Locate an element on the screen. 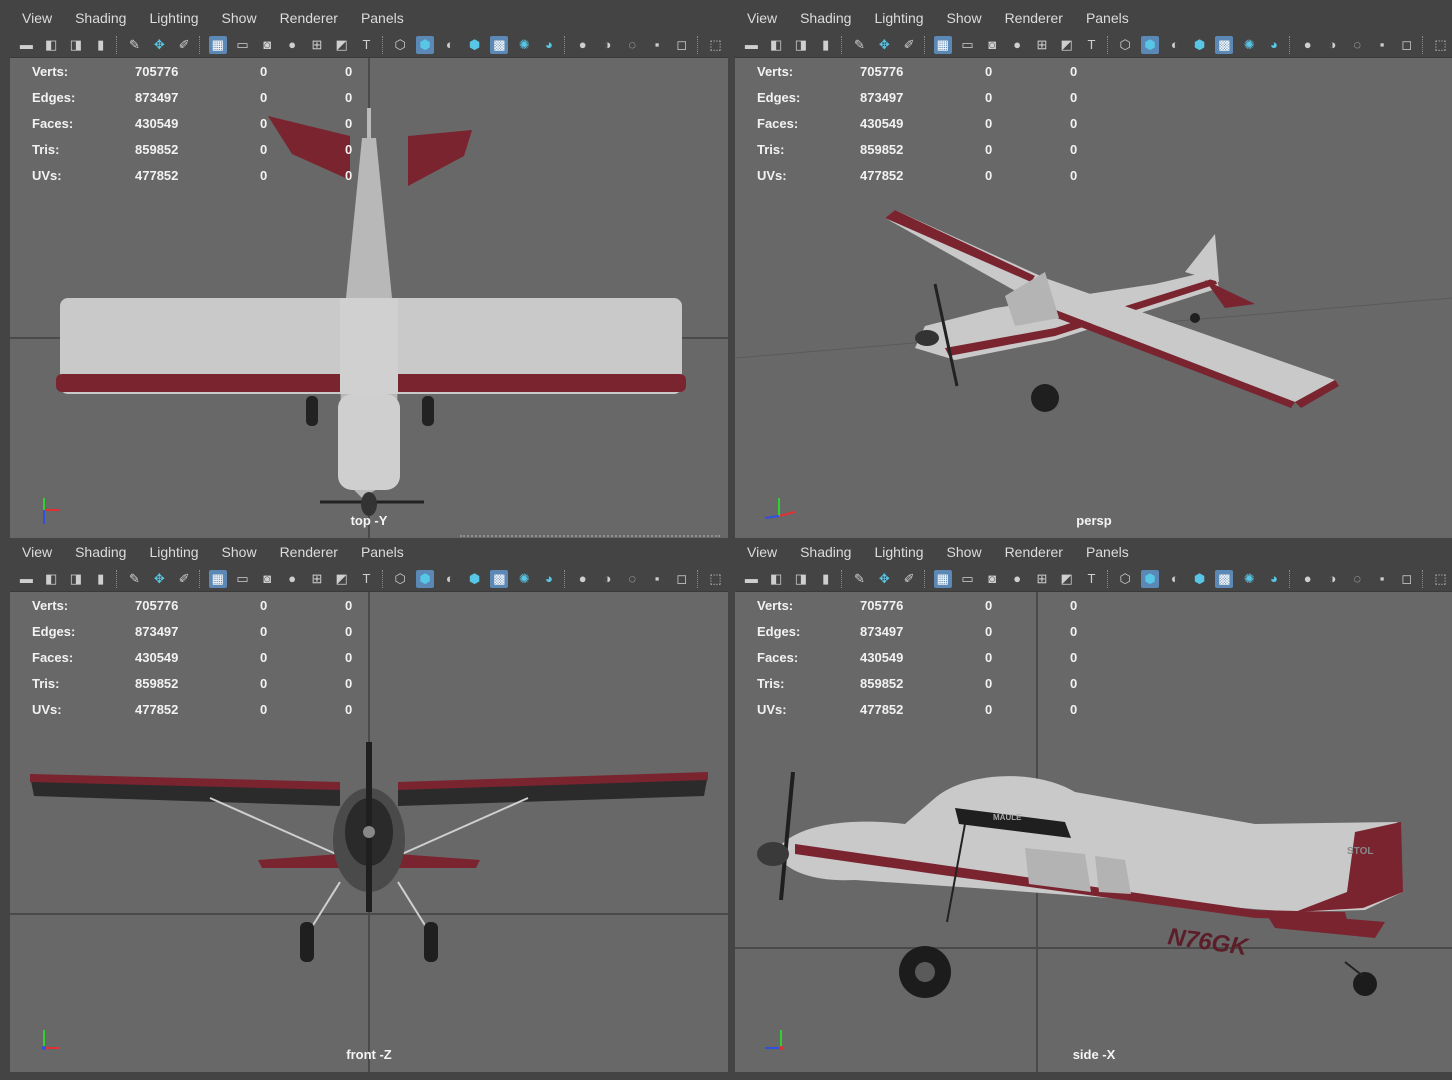 The image size is (1452, 1080). wireframe-on-shaded-icon: ⬢ is located at coordinates (475, 45).